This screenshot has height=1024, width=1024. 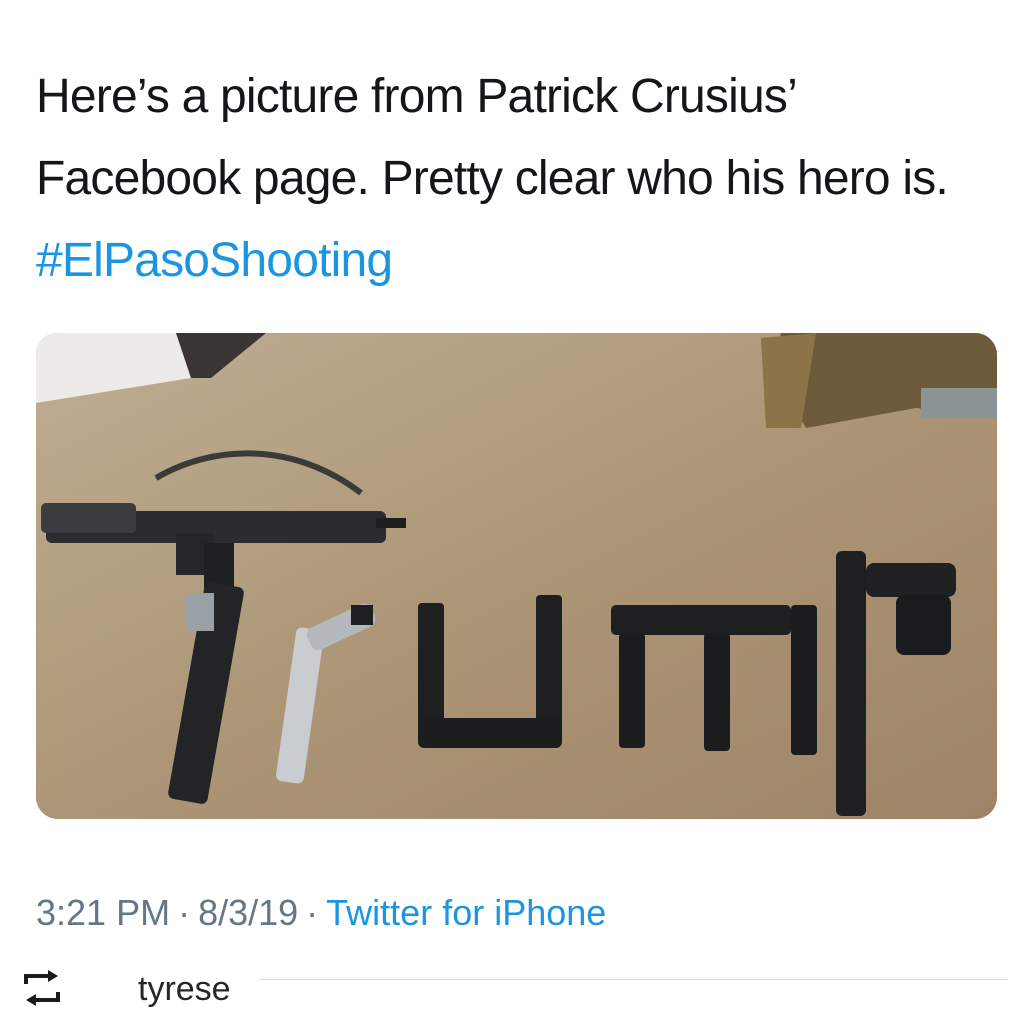 What do you see at coordinates (214, 260) in the screenshot?
I see `hashtag-link: #ElPasoShooting` at bounding box center [214, 260].